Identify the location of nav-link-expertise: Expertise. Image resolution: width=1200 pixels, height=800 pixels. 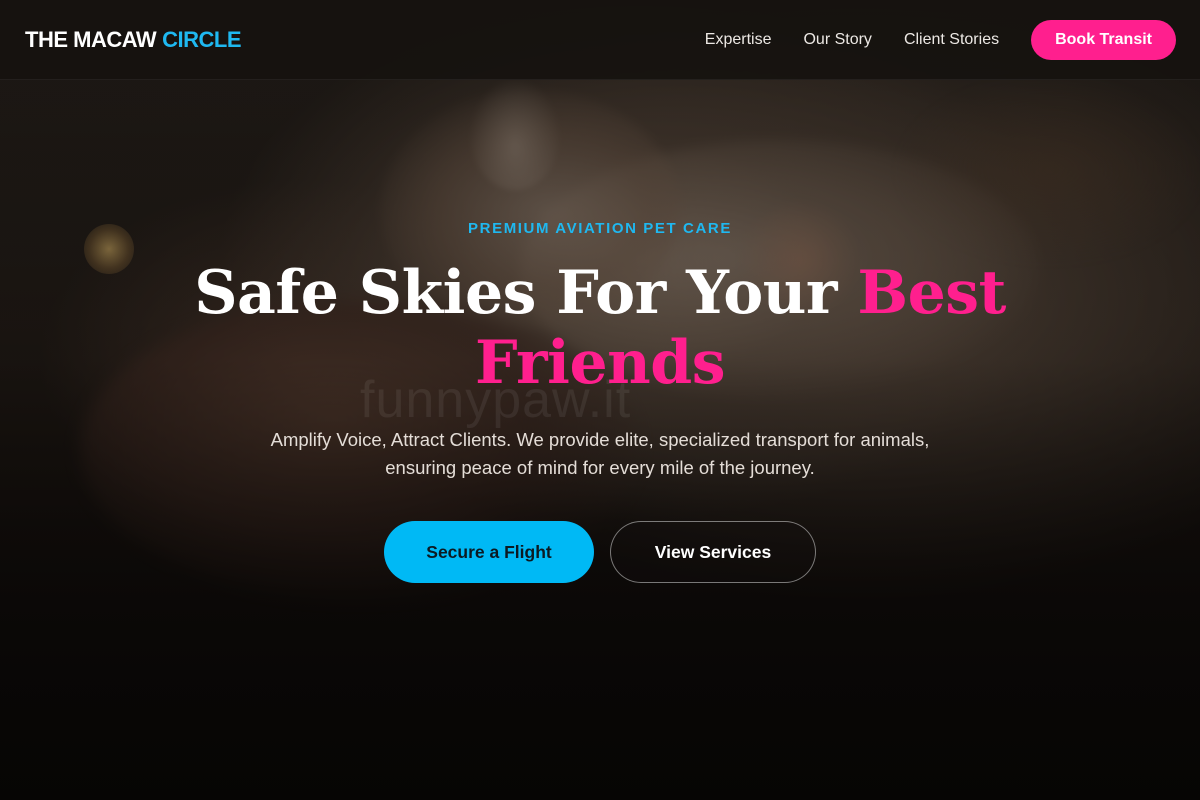
(738, 40).